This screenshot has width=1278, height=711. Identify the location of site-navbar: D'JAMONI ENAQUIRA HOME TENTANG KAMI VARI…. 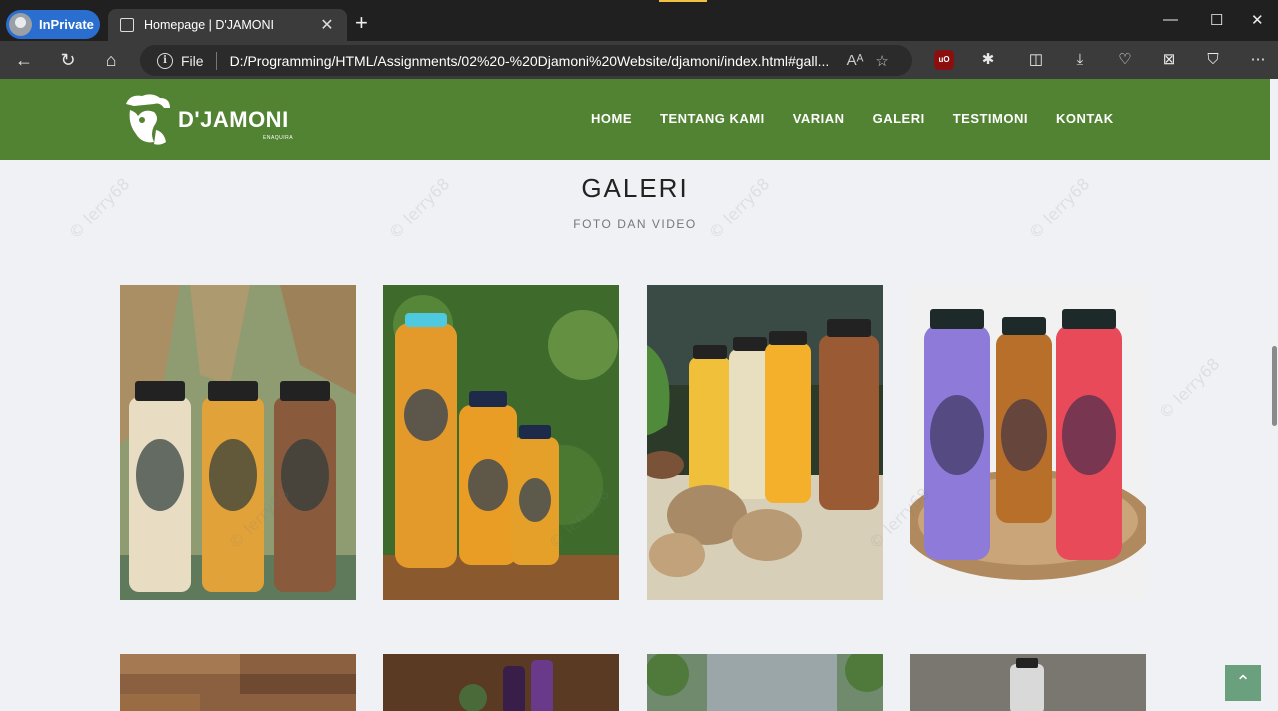
(635, 119).